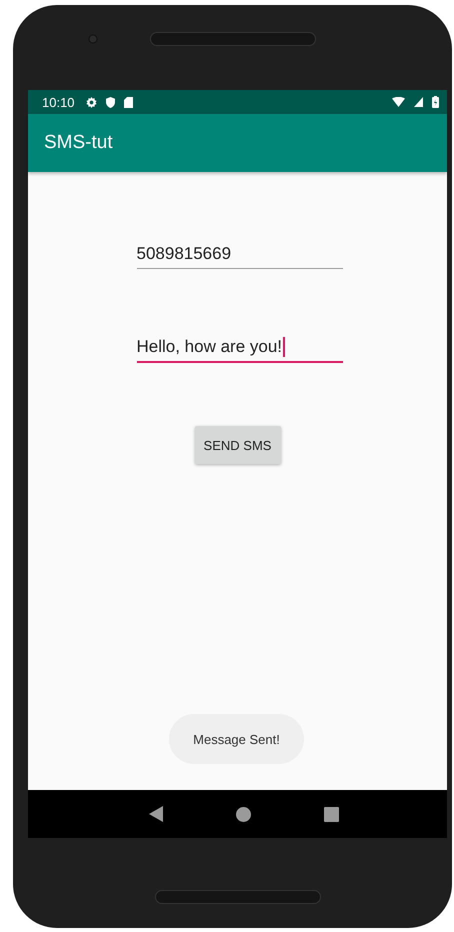 The image size is (454, 932). What do you see at coordinates (110, 102) in the screenshot?
I see `shield-icon` at bounding box center [110, 102].